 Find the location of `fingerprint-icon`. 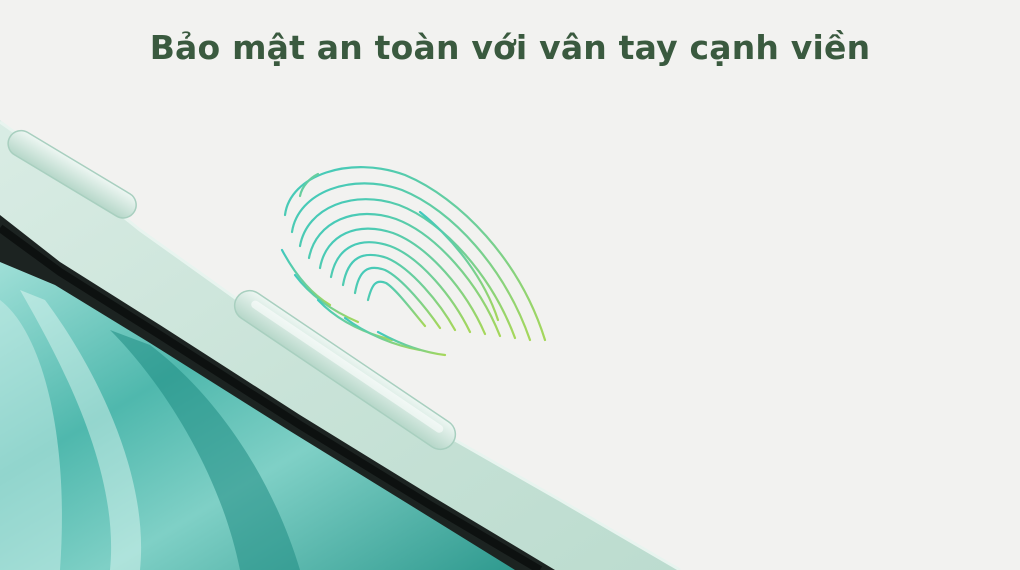

fingerprint-icon is located at coordinates (413, 261).